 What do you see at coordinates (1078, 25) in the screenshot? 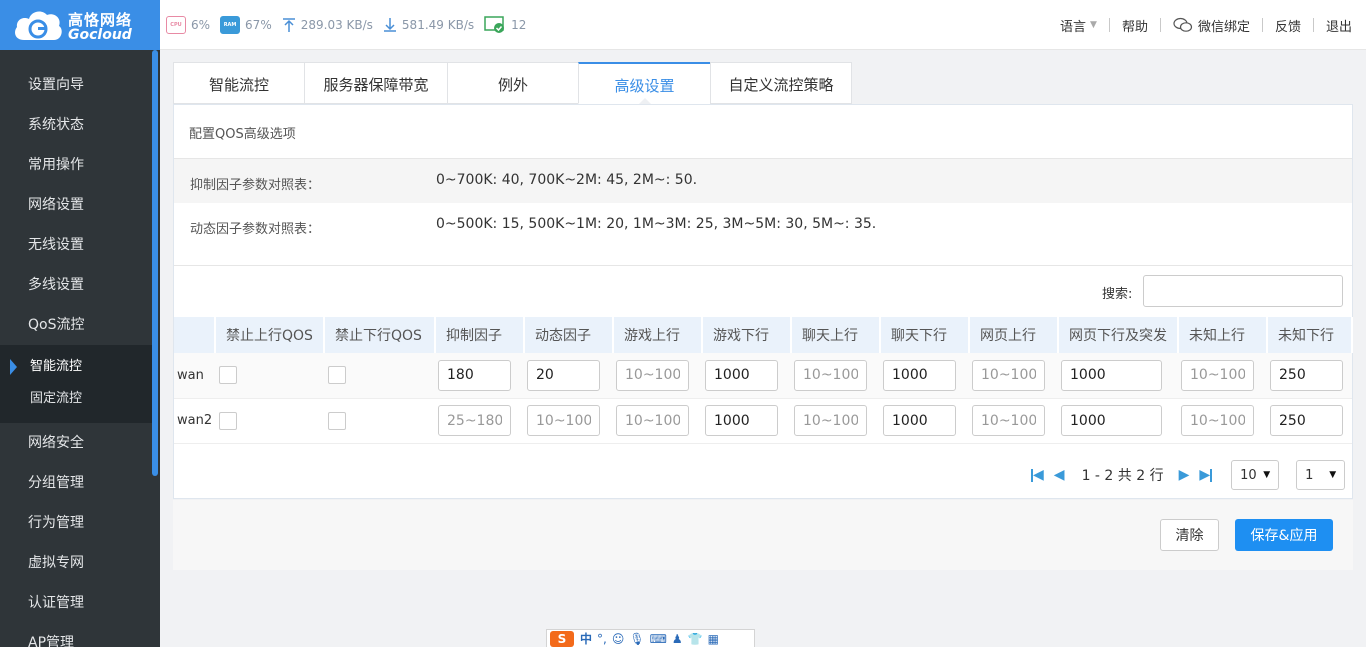
I see `language-menu: 语言 ▼` at bounding box center [1078, 25].